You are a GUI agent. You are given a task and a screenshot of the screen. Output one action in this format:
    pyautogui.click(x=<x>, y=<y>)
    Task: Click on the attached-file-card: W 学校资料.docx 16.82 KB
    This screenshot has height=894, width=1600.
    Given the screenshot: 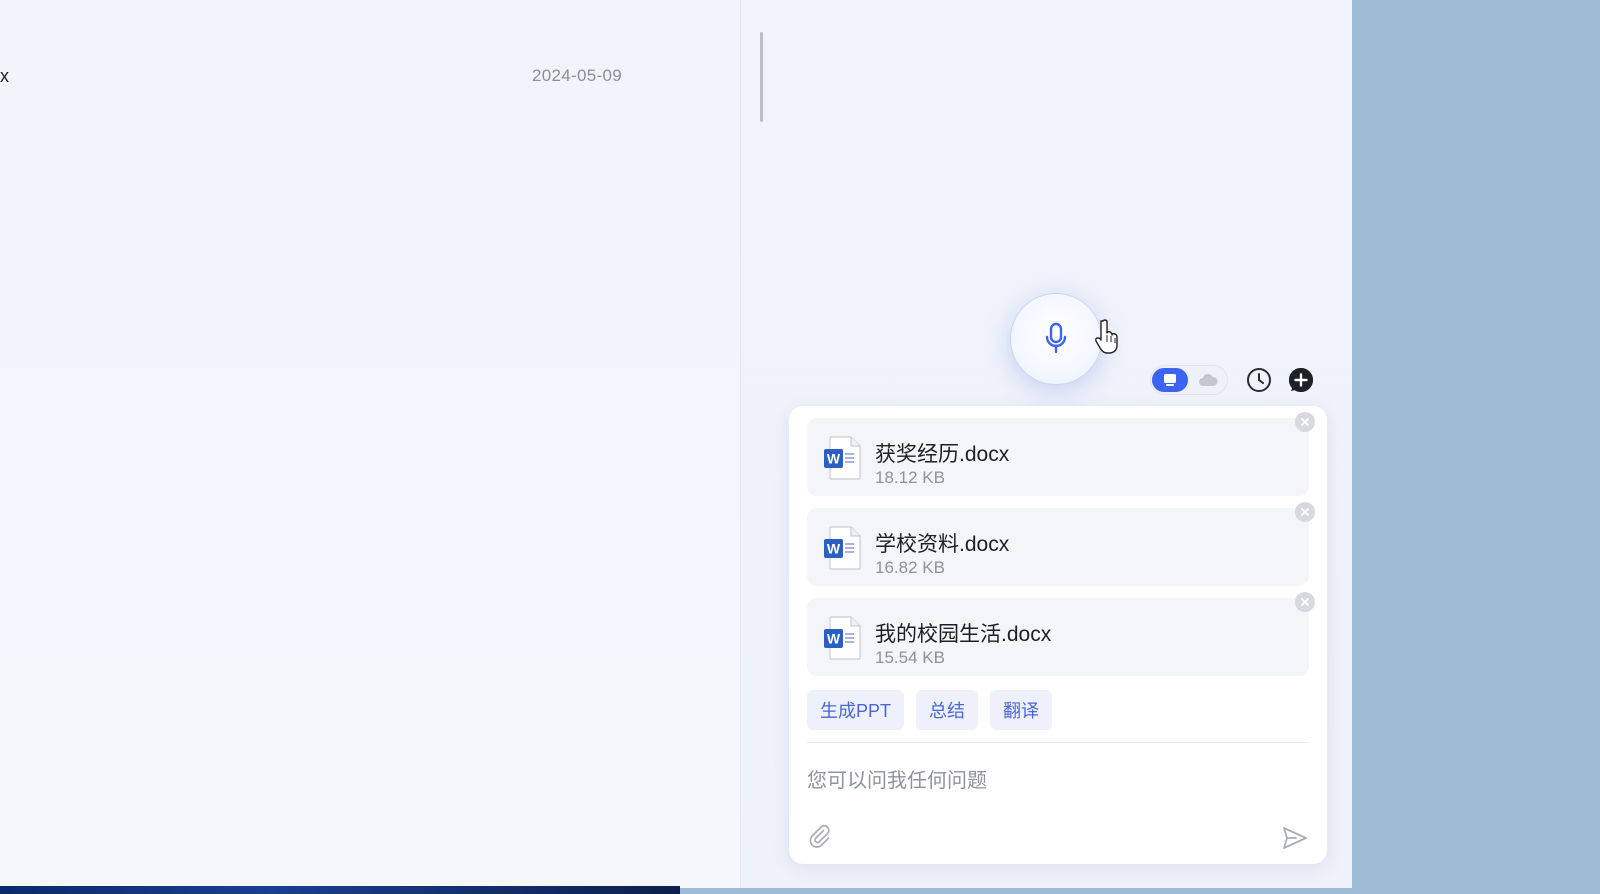 What is the action you would take?
    pyautogui.click(x=1061, y=544)
    